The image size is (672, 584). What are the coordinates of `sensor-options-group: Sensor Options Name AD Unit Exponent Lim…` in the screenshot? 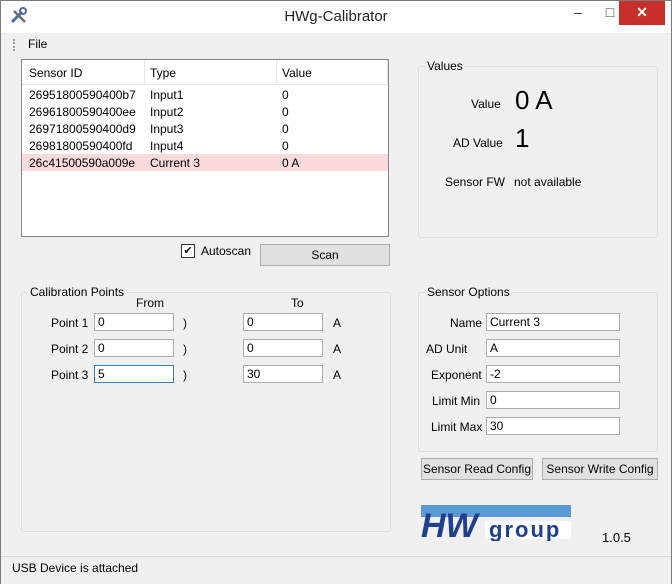 It's located at (538, 368).